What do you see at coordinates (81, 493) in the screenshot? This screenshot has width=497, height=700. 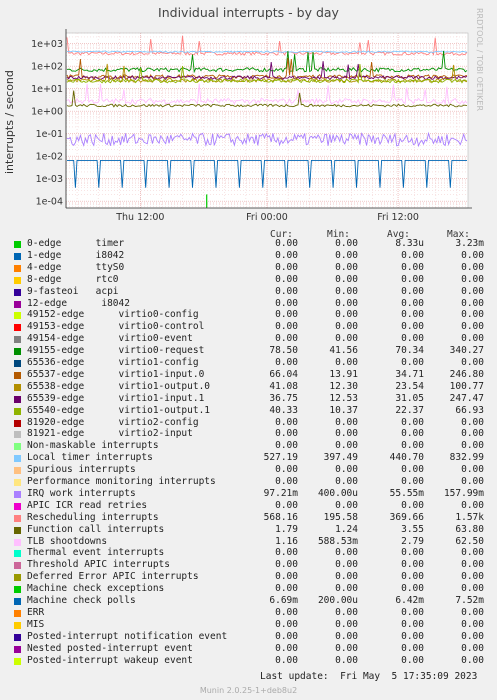 I see `legend-label: IRQ work interrupts` at bounding box center [81, 493].